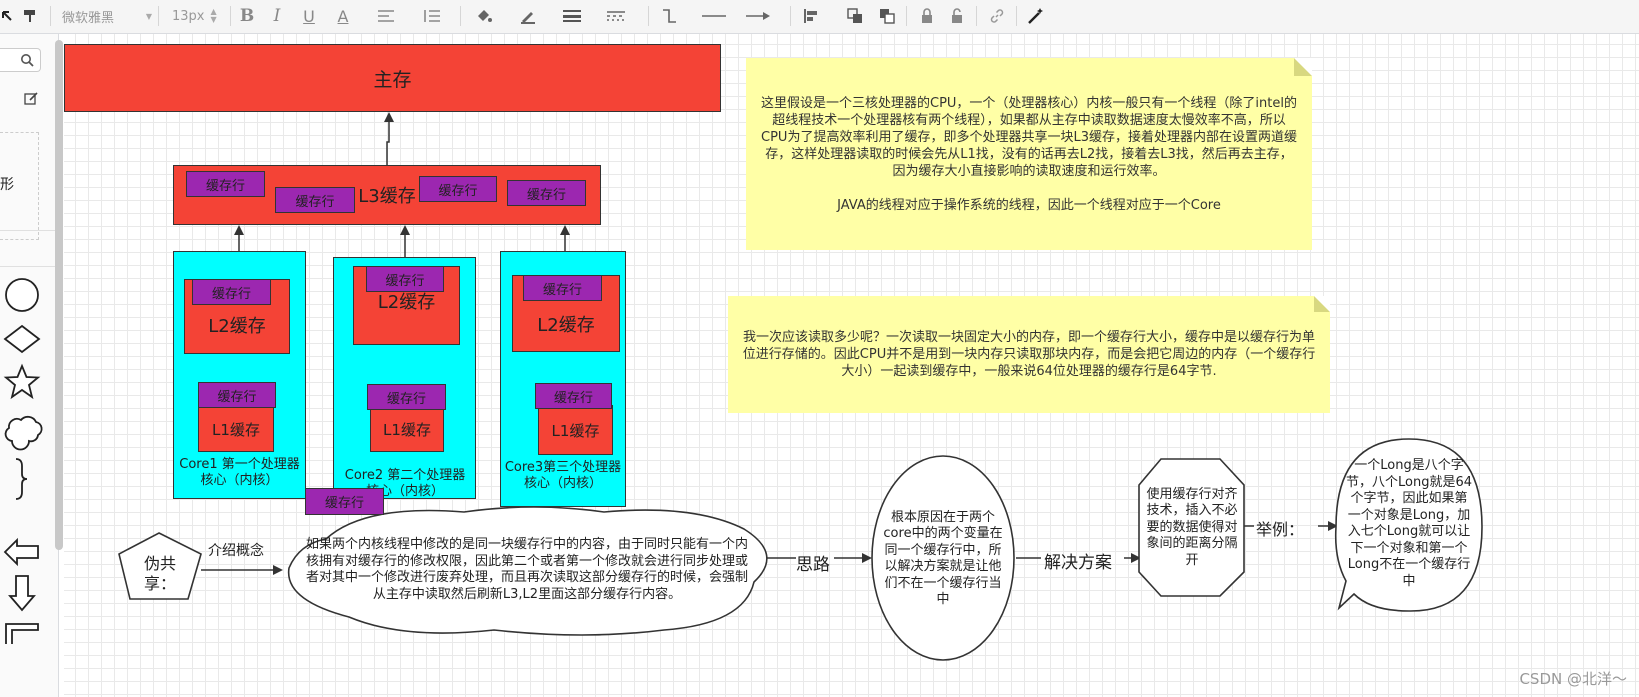  I want to click on font-family-value: 微软雅黑, so click(88, 18).